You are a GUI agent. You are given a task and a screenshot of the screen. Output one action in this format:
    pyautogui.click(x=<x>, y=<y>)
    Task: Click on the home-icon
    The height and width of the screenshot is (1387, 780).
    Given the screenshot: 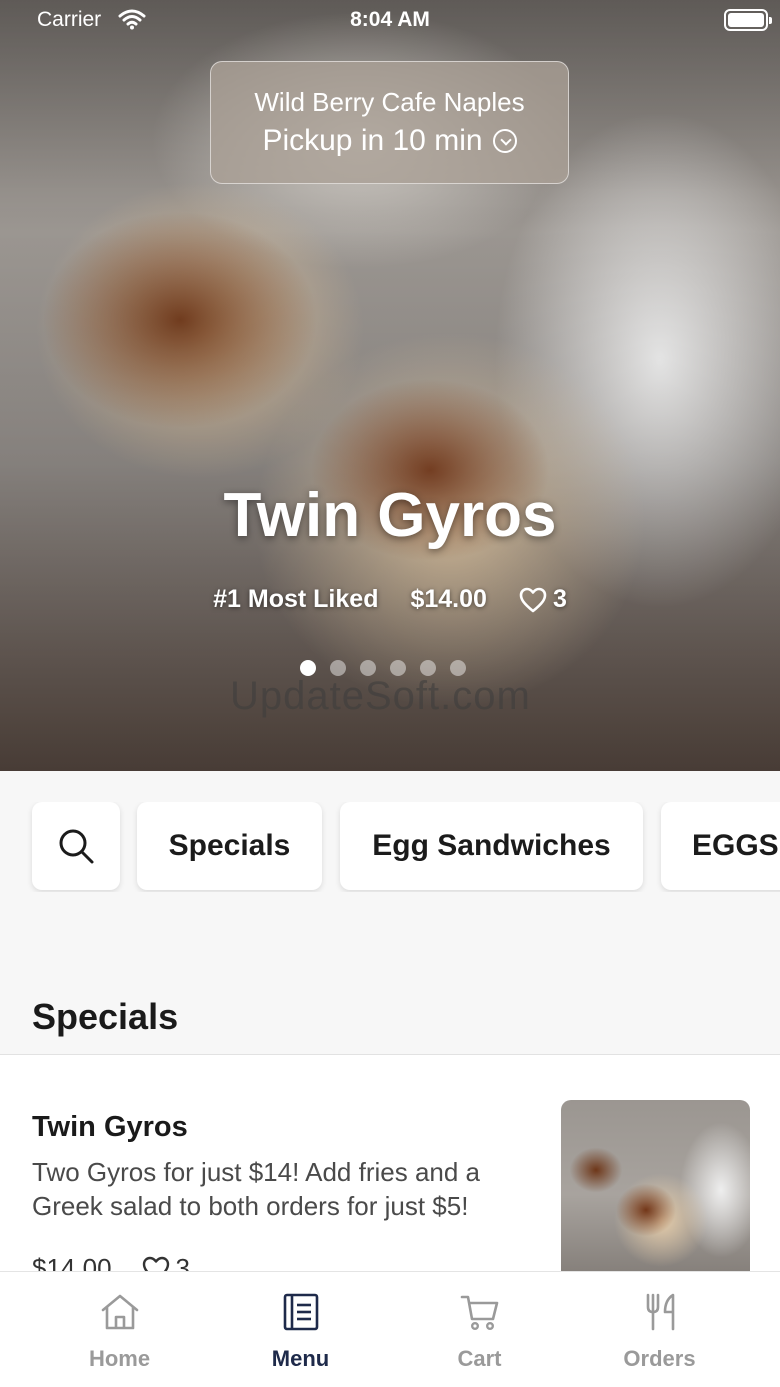 What is the action you would take?
    pyautogui.click(x=120, y=1312)
    